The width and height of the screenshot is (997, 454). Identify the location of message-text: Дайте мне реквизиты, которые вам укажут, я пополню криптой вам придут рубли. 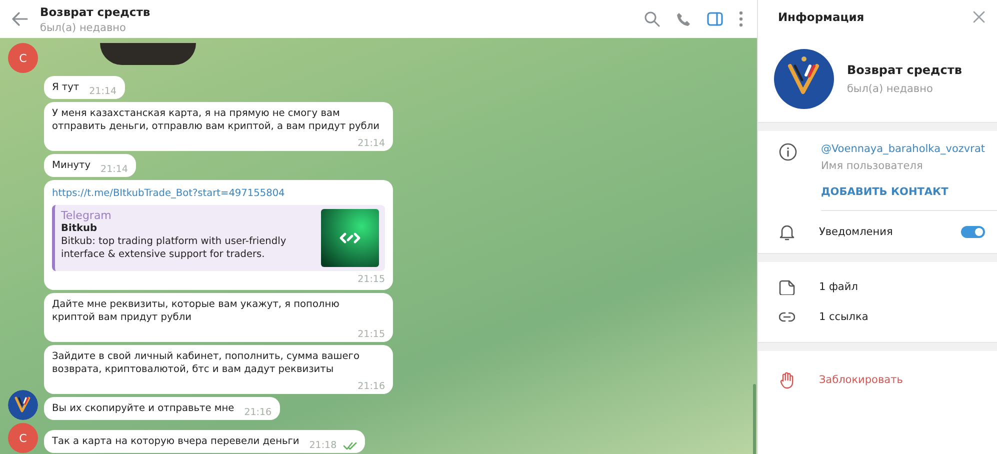
(196, 311).